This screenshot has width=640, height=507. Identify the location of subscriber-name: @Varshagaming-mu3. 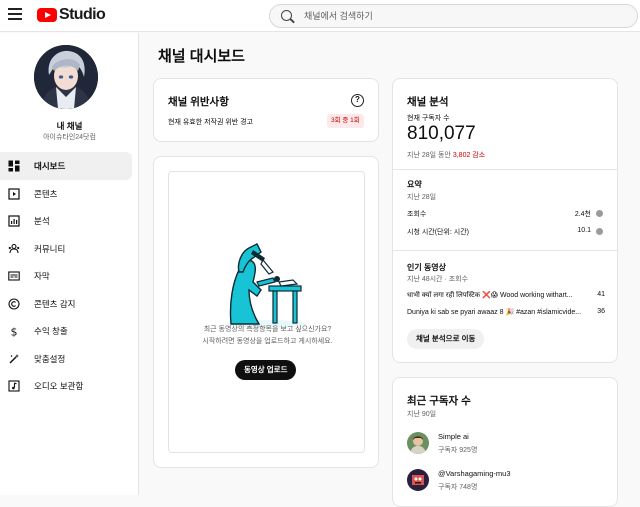
(474, 473).